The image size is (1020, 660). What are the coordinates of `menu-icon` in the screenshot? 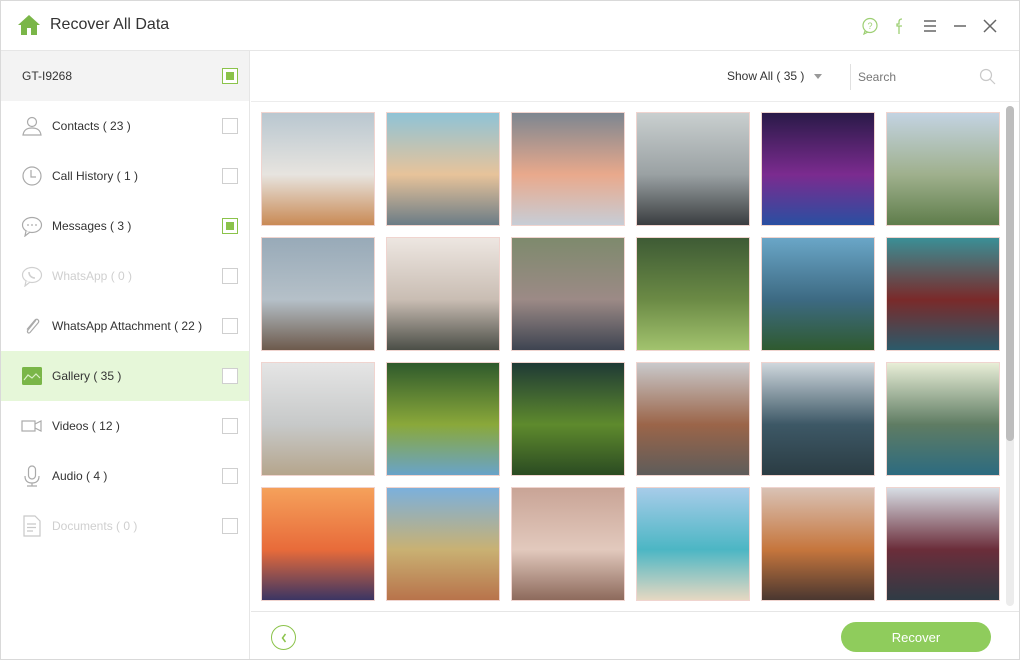 It's located at (930, 26).